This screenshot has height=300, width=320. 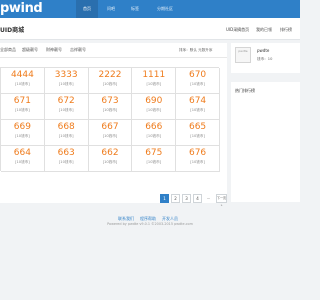 I want to click on pagination: 1 2 3 4 ... 下一页 », so click(x=113, y=200).